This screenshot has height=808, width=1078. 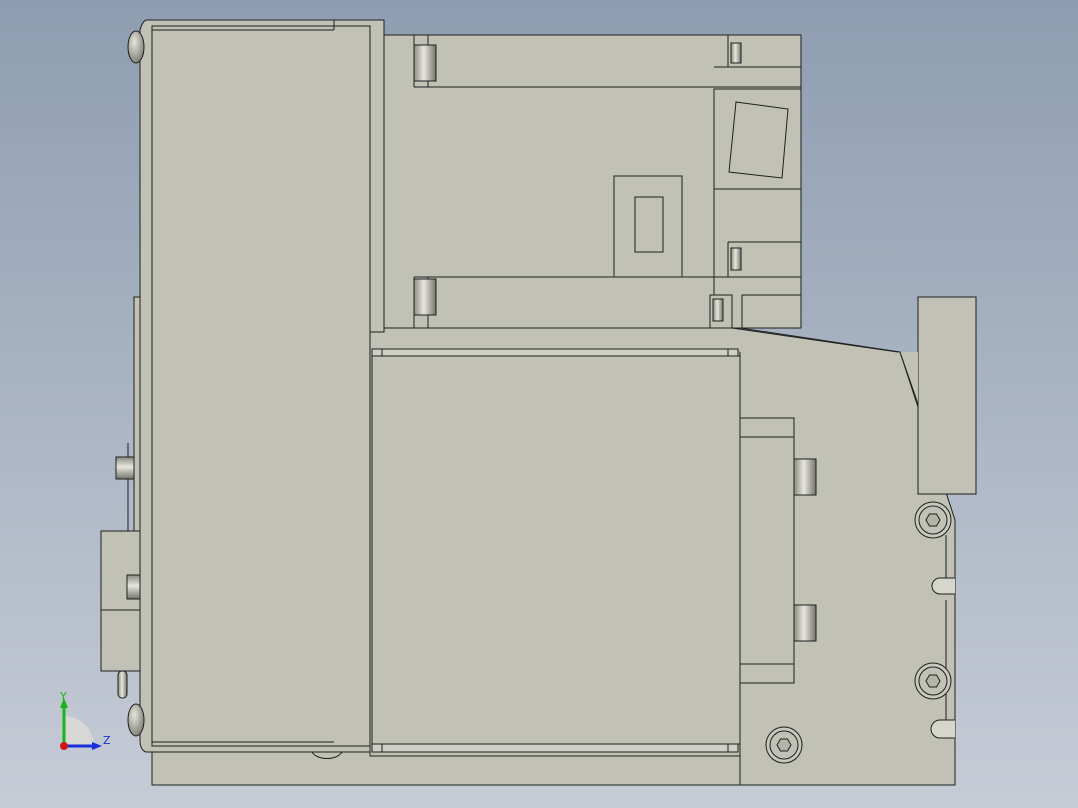 I want to click on connector-lower, so click(x=122, y=640).